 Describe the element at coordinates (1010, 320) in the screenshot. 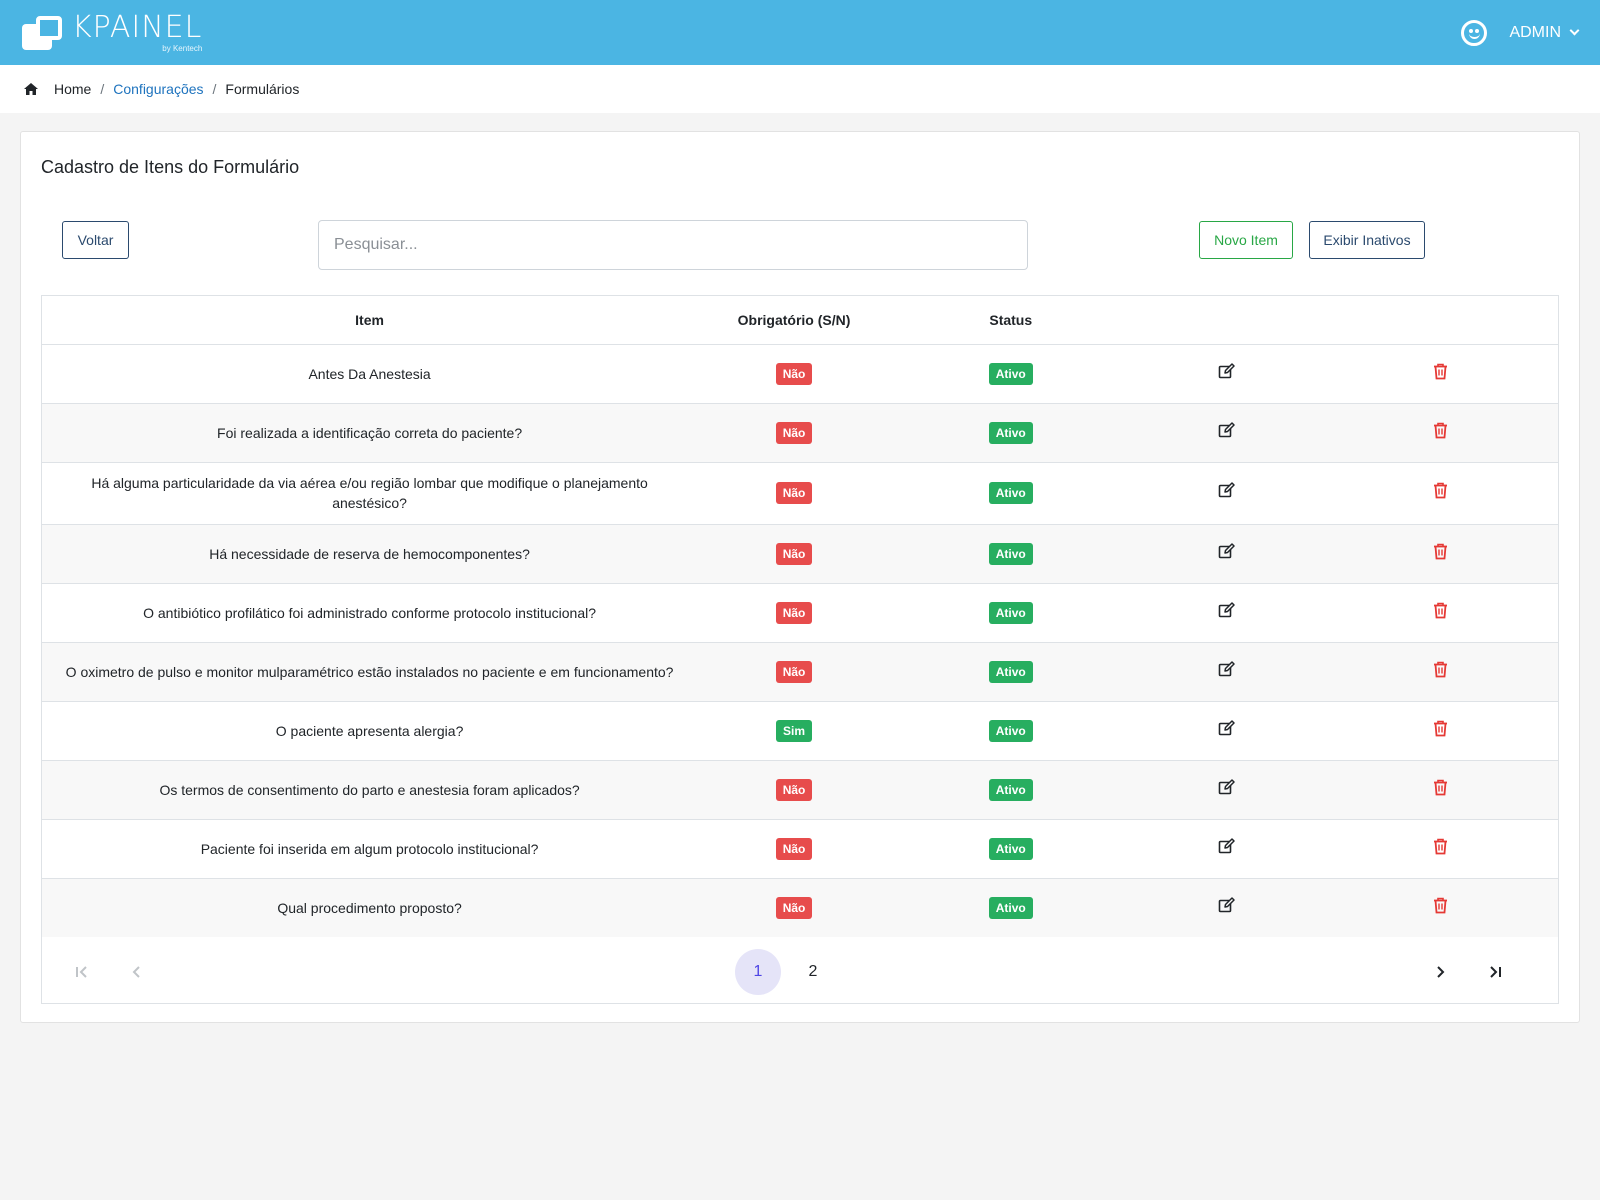

I see `column-header-status: Status` at that location.